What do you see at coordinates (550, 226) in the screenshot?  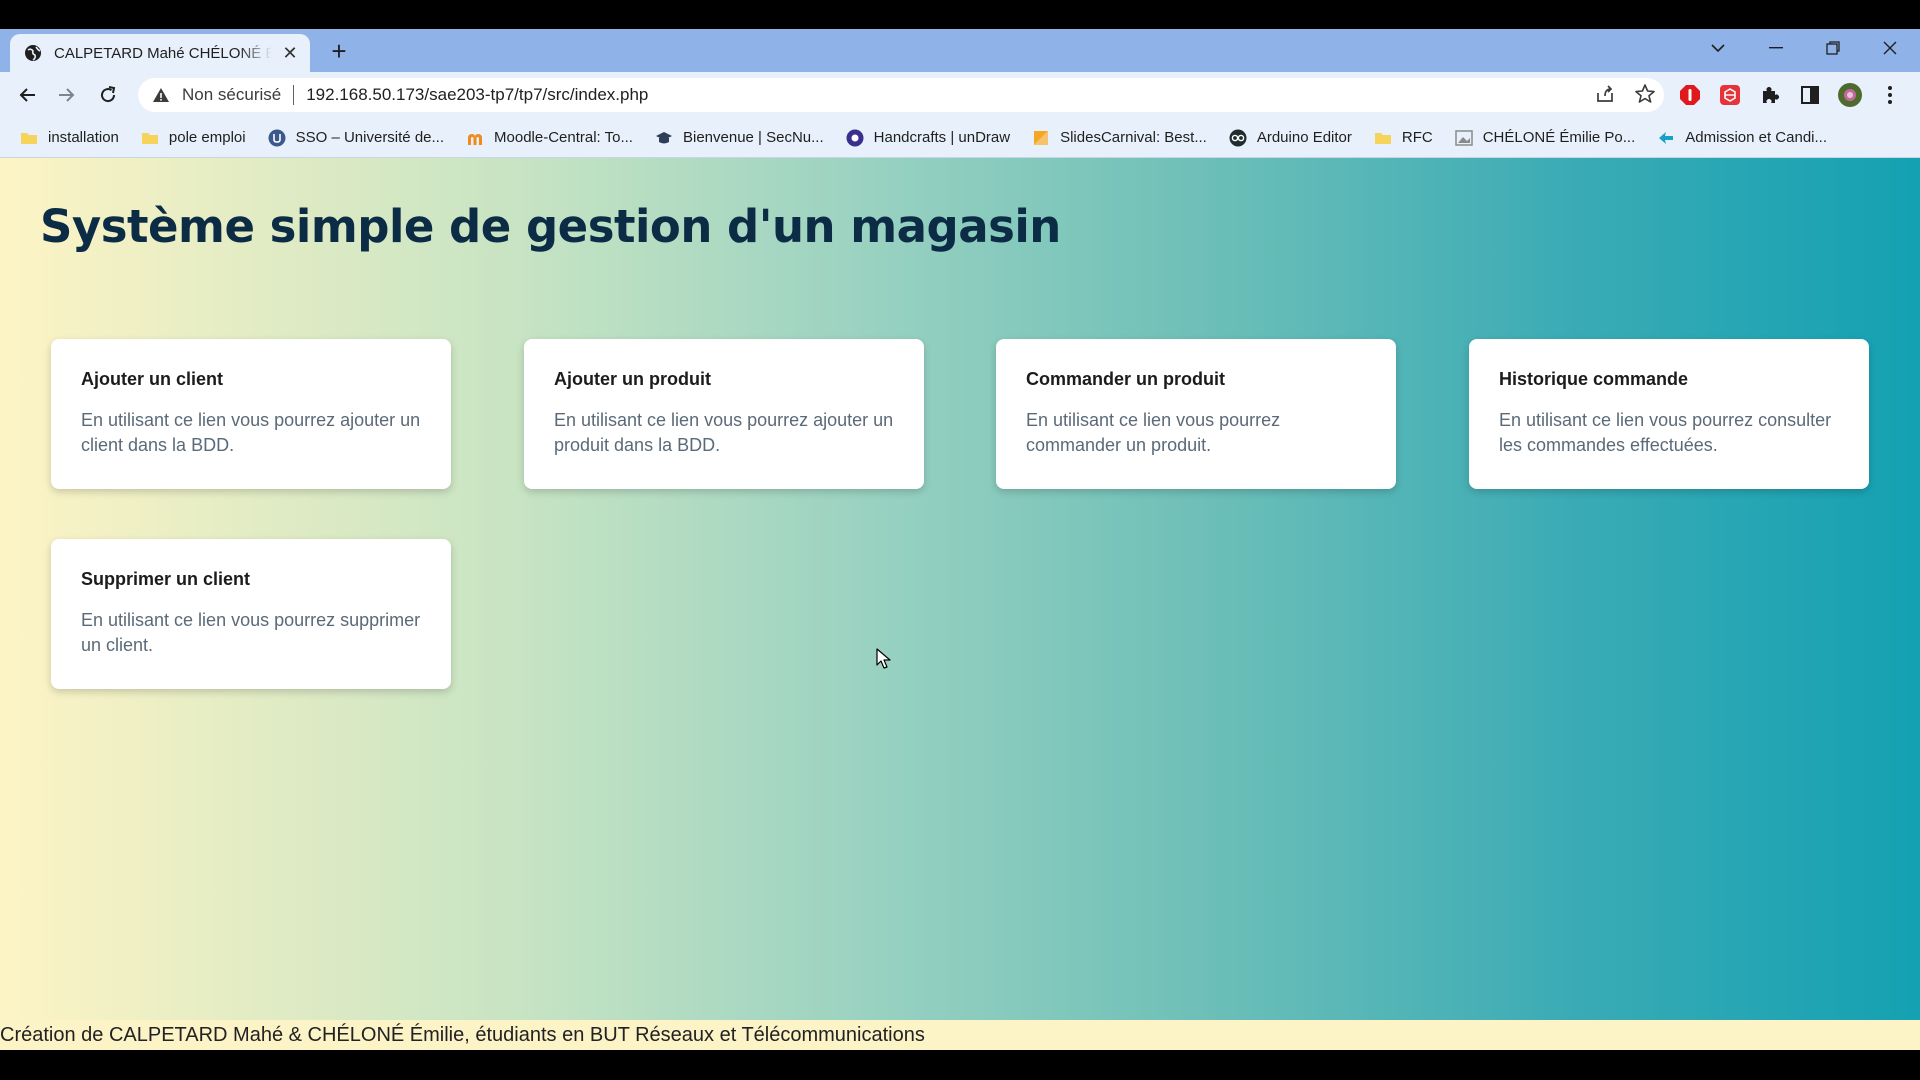 I see `page-title: Système simple de gestion d'un magasin` at bounding box center [550, 226].